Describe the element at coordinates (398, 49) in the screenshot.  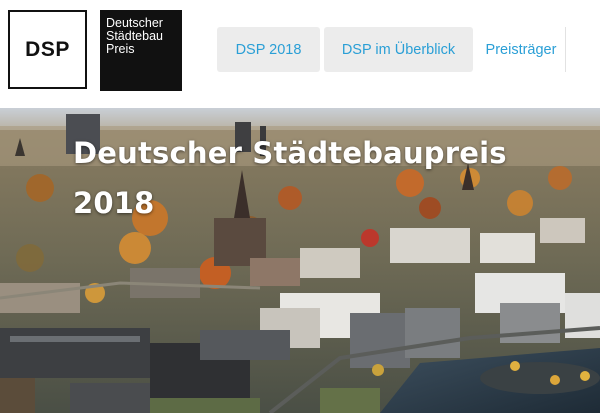
I see `nav-item-dsp-im-ueberblick: DSP im Überblick` at that location.